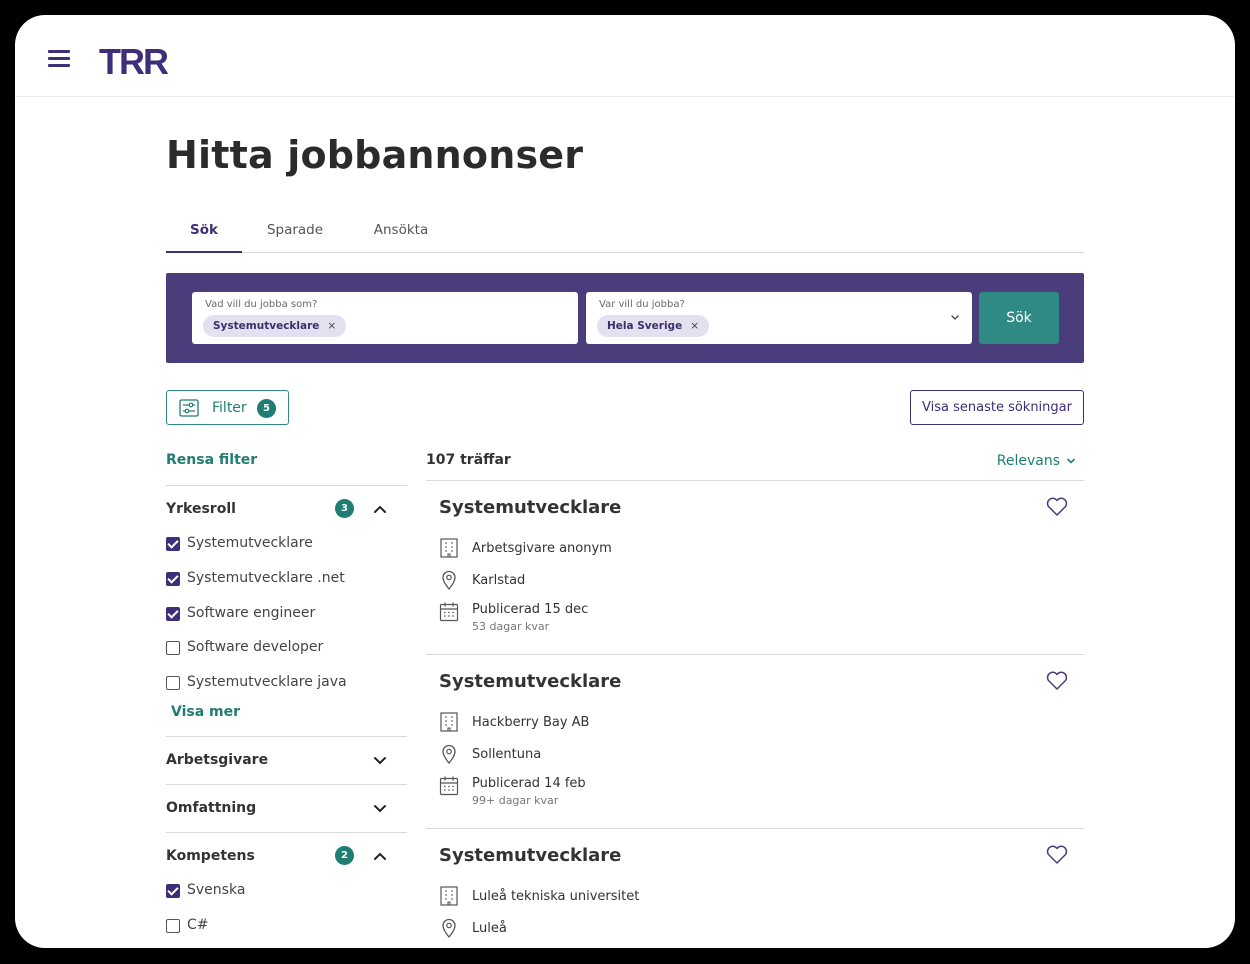  Describe the element at coordinates (739, 723) in the screenshot. I see `employer-row: Hackberry Bay AB` at that location.